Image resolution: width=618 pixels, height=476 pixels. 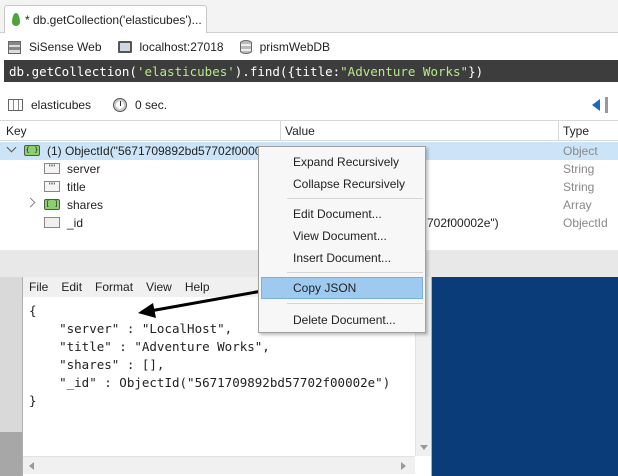 I want to click on scroll-left-icon, so click(x=31, y=466).